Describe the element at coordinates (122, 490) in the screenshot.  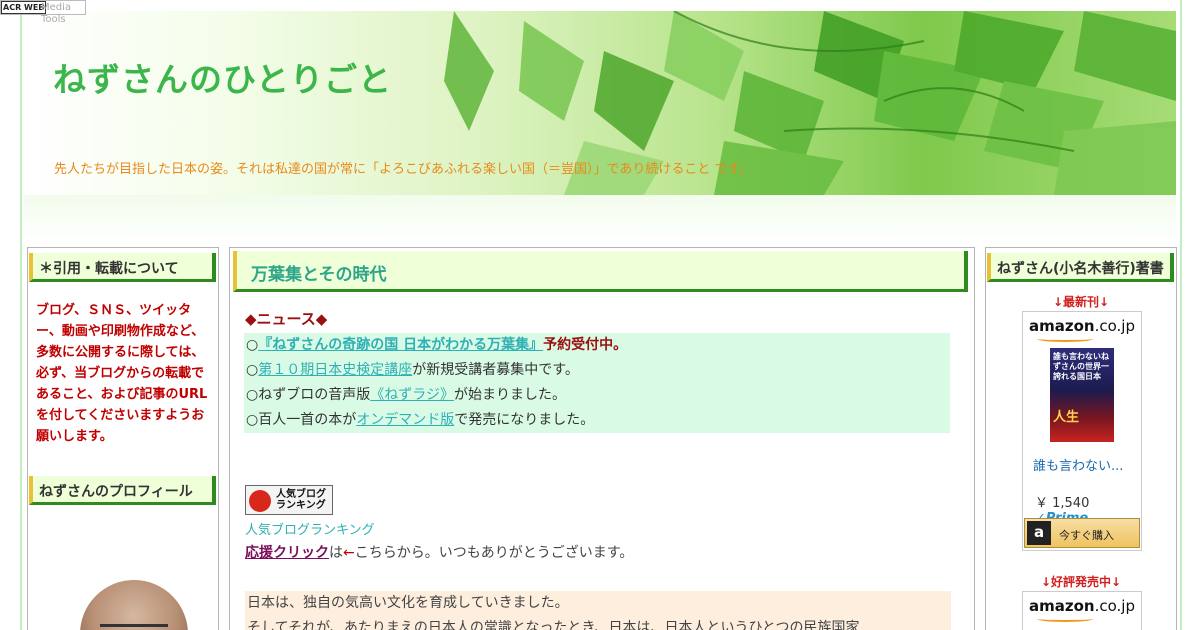
I see `sidebar-heading-profile: ねずさんのプロフィール` at that location.